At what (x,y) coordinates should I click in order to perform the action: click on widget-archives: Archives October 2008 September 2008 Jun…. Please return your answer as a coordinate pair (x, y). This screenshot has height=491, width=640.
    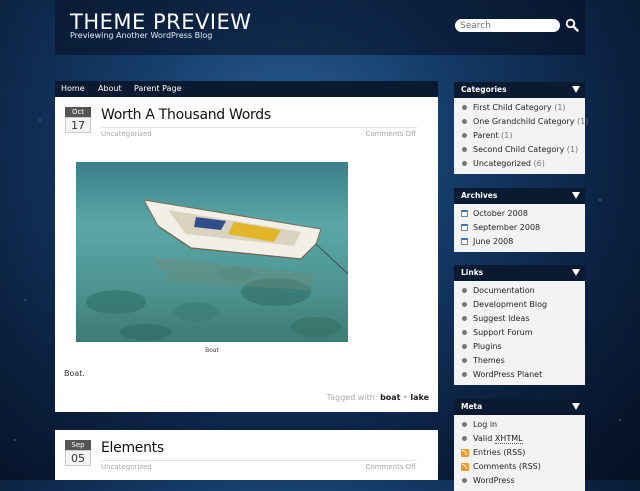
    Looking at the image, I should click on (519, 220).